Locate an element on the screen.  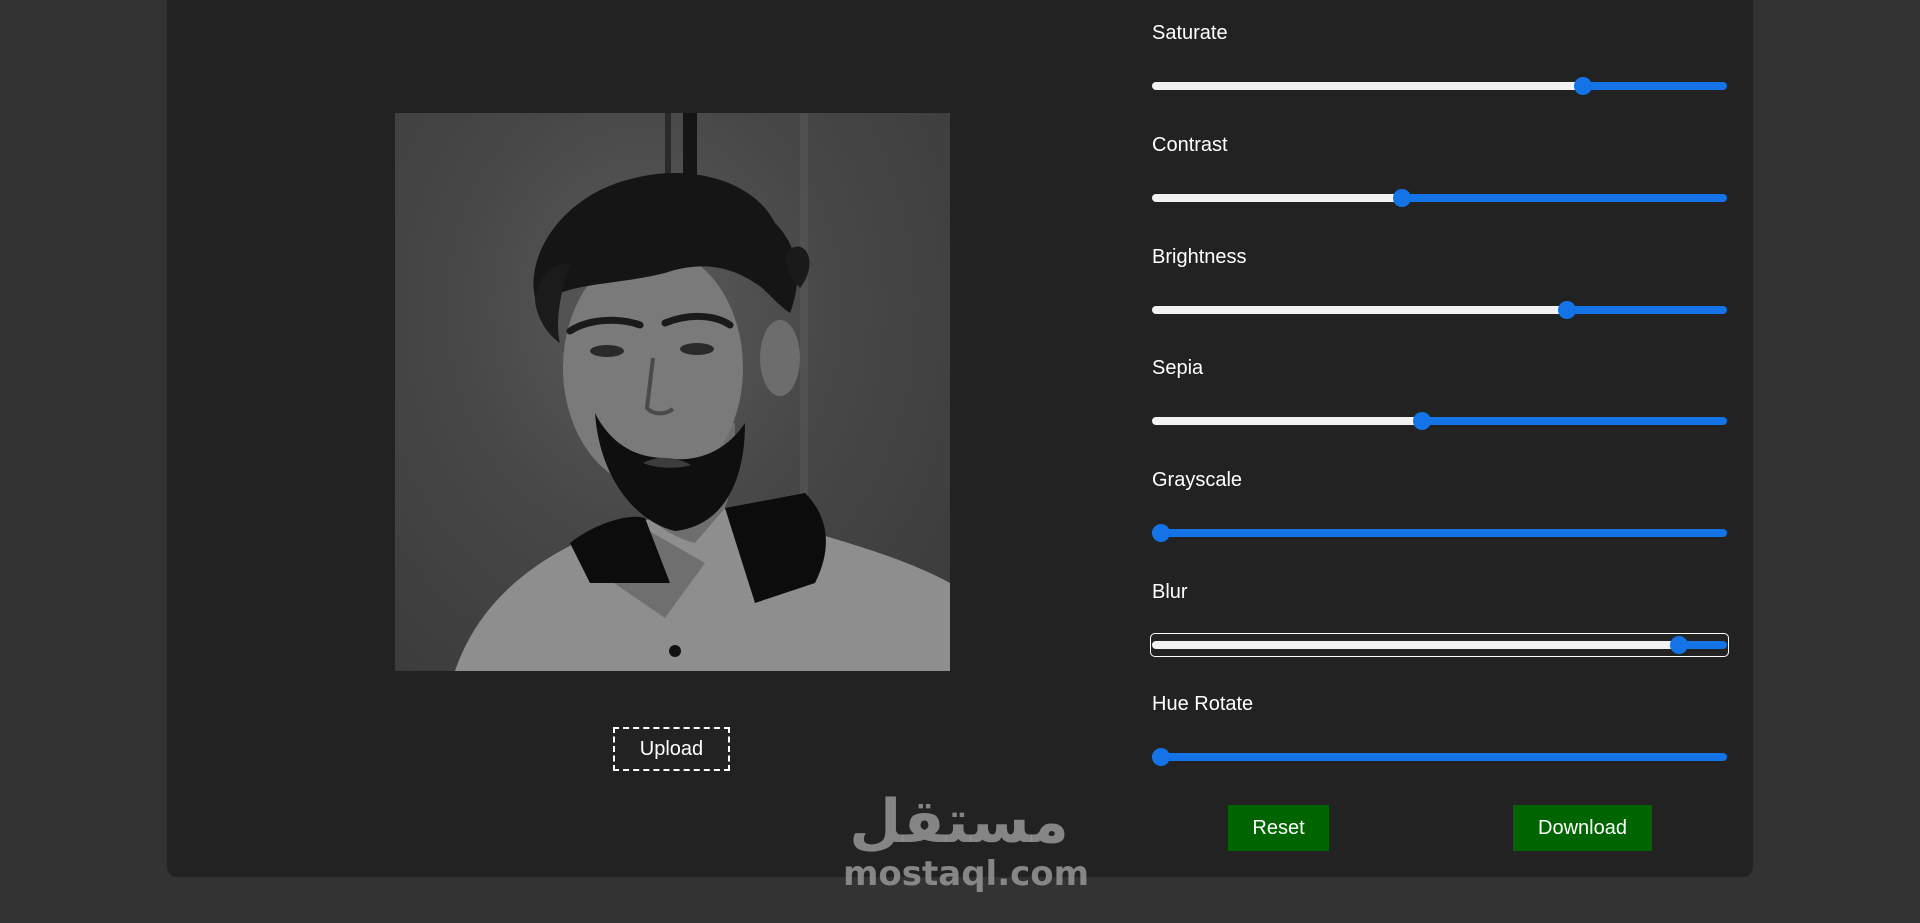
filter-sepia: Sepia is located at coordinates (1440, 411).